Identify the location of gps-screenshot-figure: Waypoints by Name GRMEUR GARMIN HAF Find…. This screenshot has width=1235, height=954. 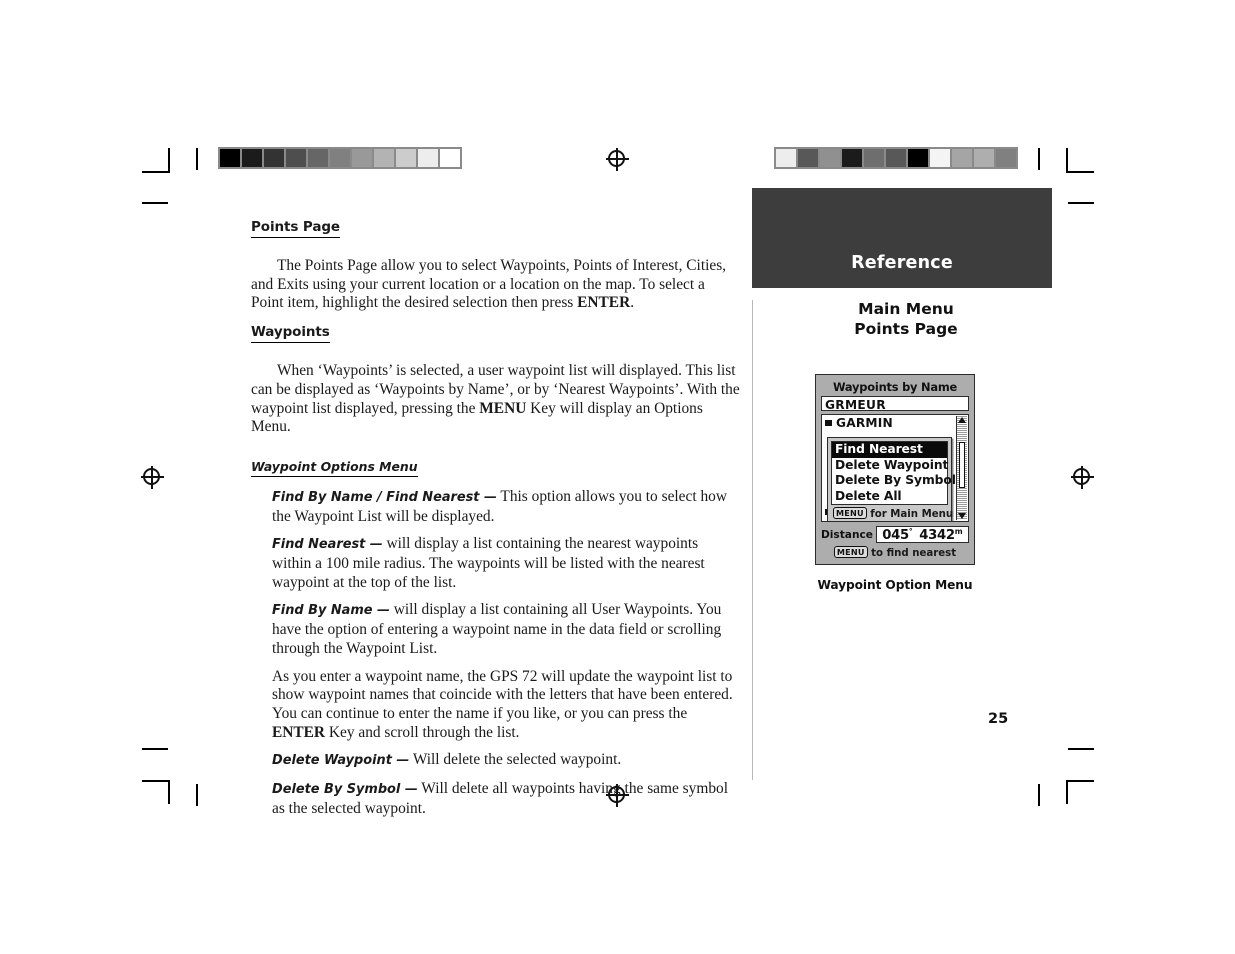
(895, 483).